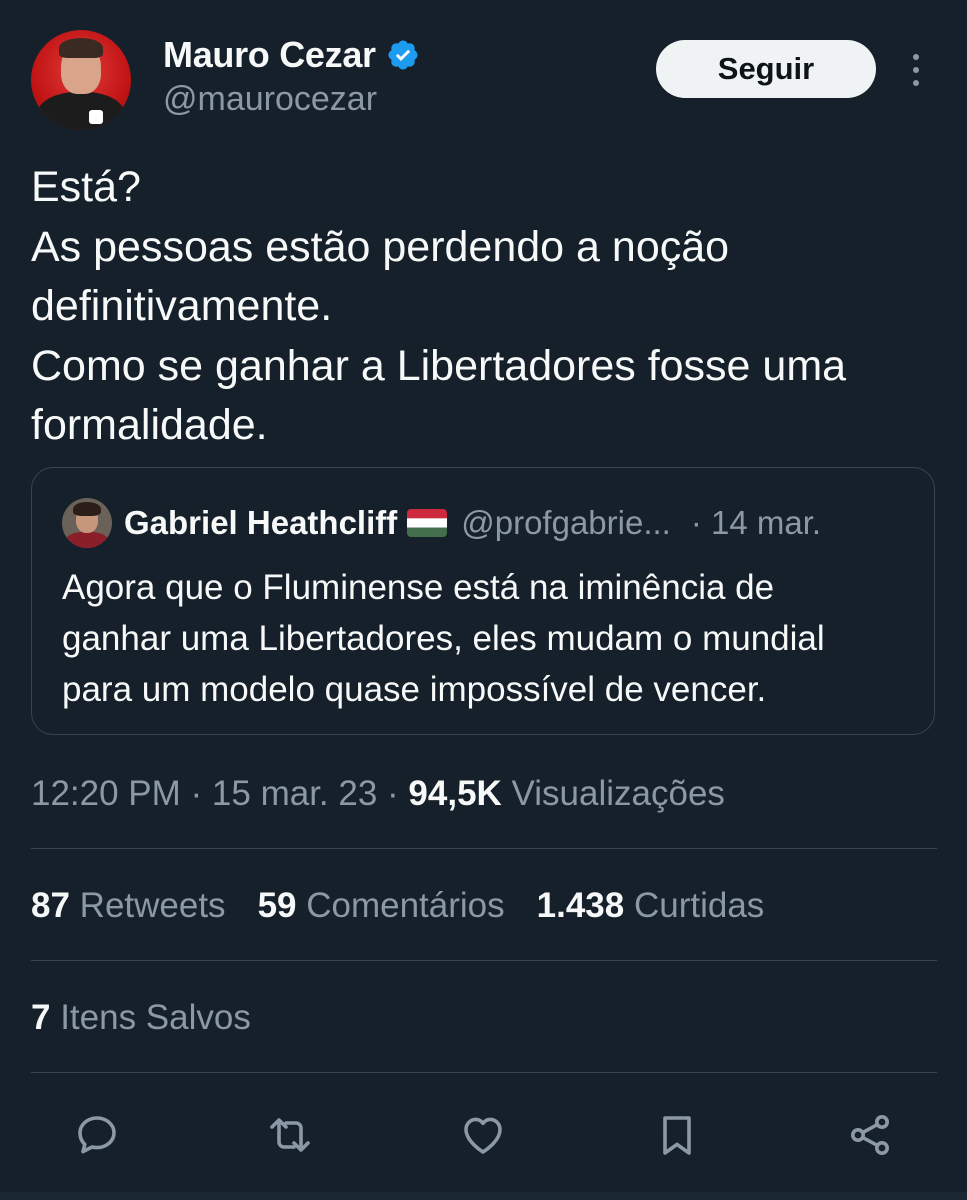 Image resolution: width=967 pixels, height=1200 pixels. What do you see at coordinates (455, 793) in the screenshot?
I see `views-count: 94,5K` at bounding box center [455, 793].